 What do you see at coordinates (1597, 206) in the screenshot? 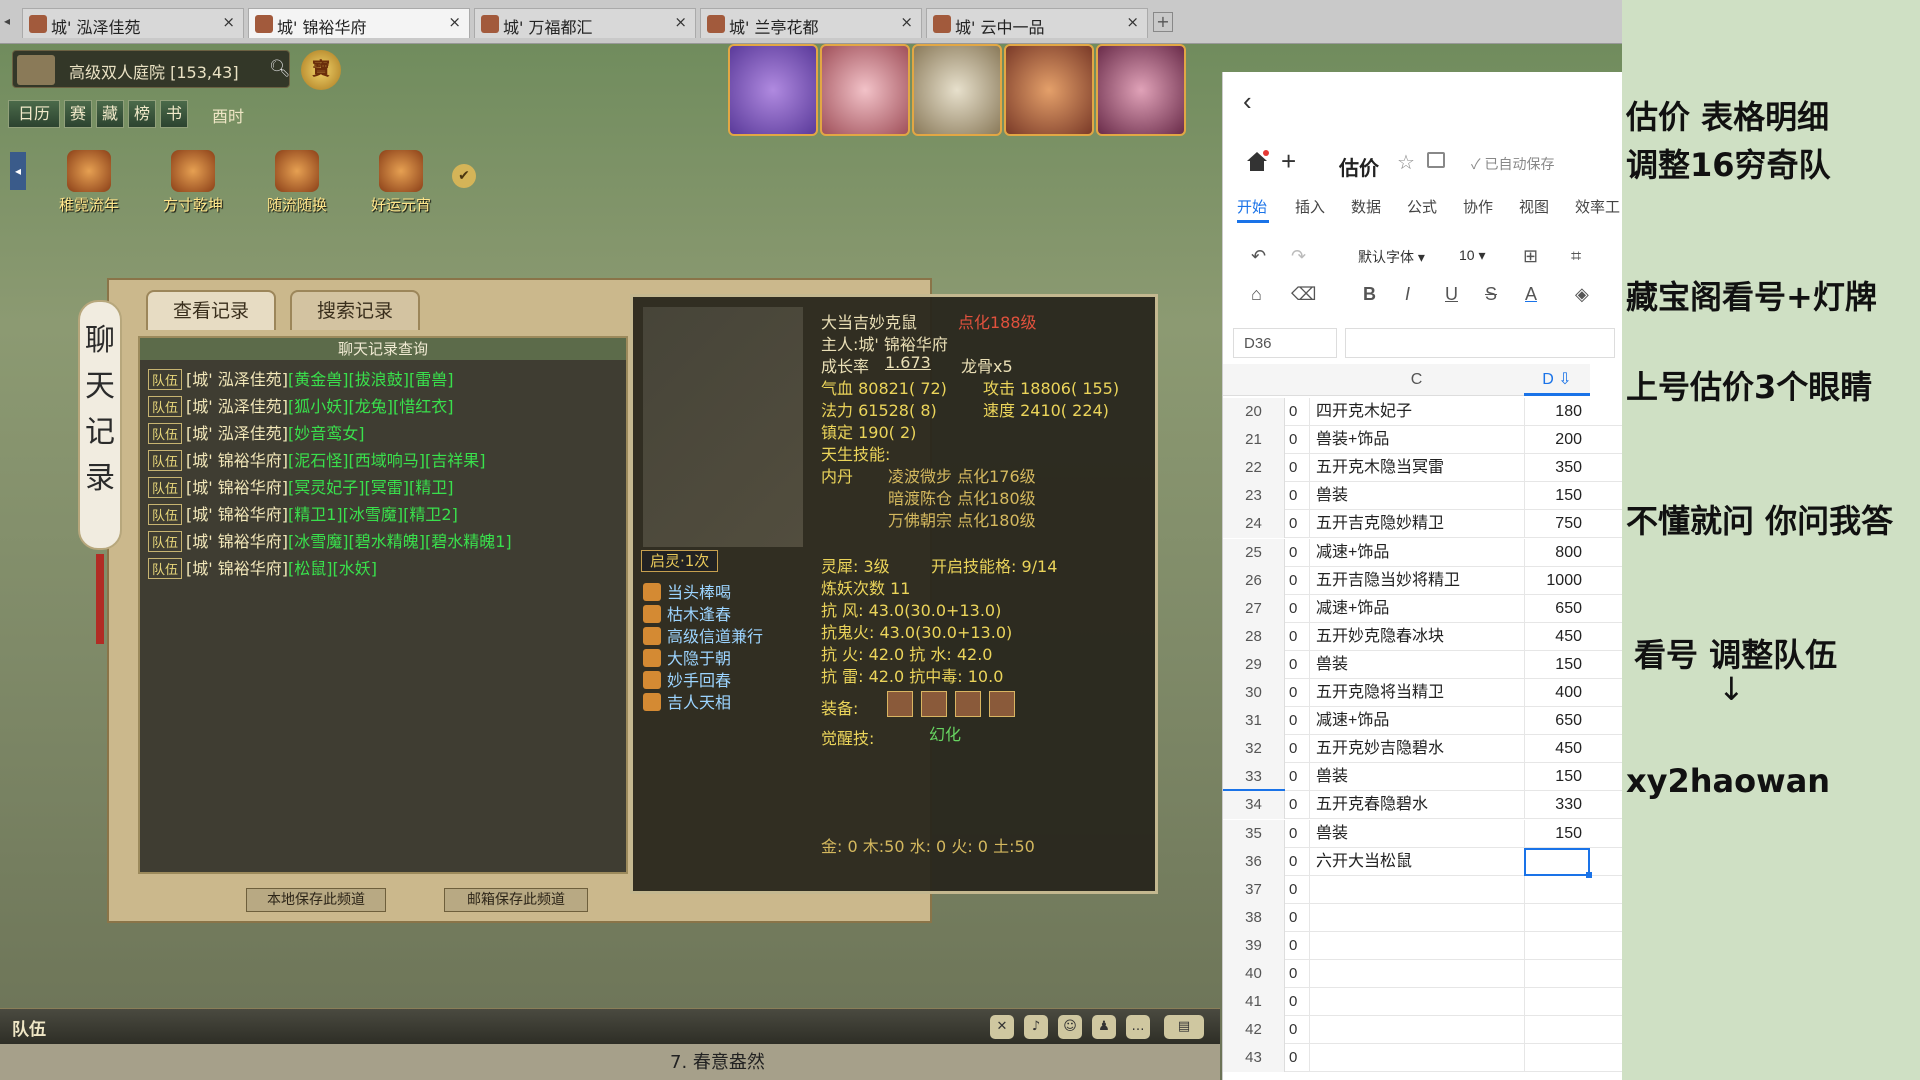
I see `menu-efficiency: 效率工` at bounding box center [1597, 206].